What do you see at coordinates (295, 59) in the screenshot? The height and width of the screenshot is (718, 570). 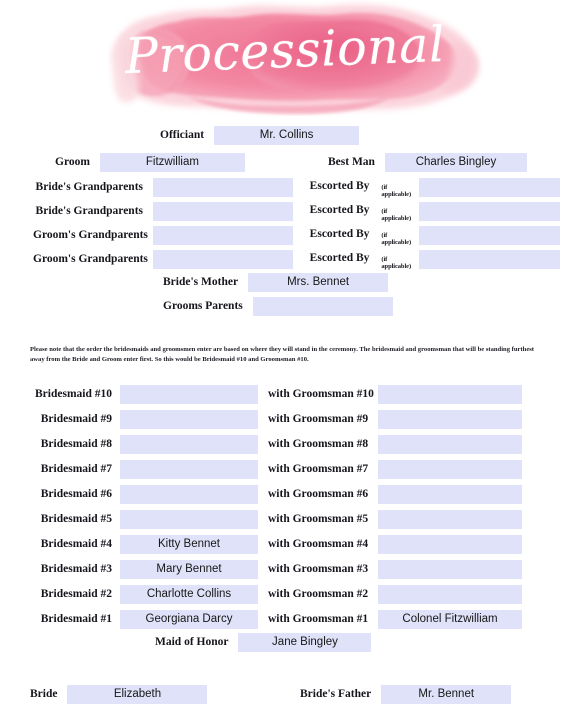 I see `watercolor-graphic` at bounding box center [295, 59].